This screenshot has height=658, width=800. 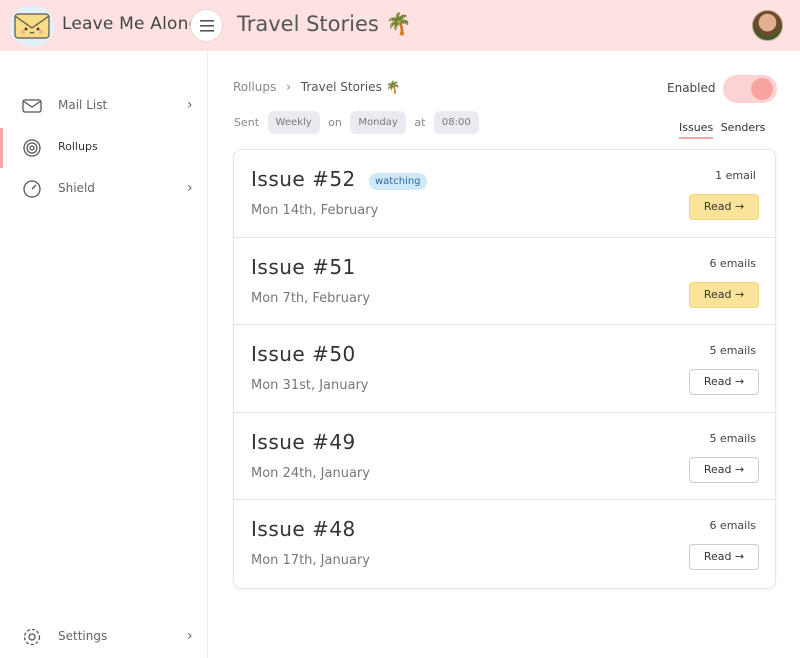 What do you see at coordinates (335, 122) in the screenshot?
I see `on-label: on` at bounding box center [335, 122].